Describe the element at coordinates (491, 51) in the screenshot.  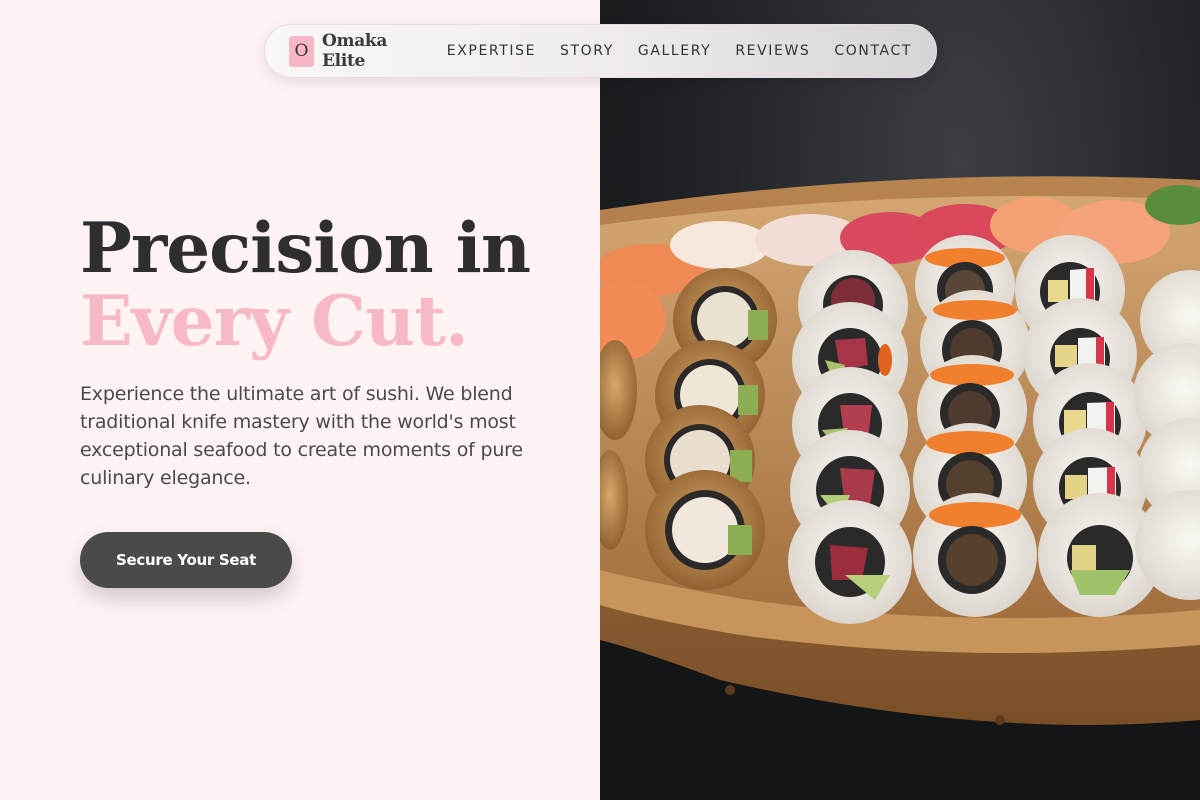
I see `nav-link-expertise: EXPERTISE` at that location.